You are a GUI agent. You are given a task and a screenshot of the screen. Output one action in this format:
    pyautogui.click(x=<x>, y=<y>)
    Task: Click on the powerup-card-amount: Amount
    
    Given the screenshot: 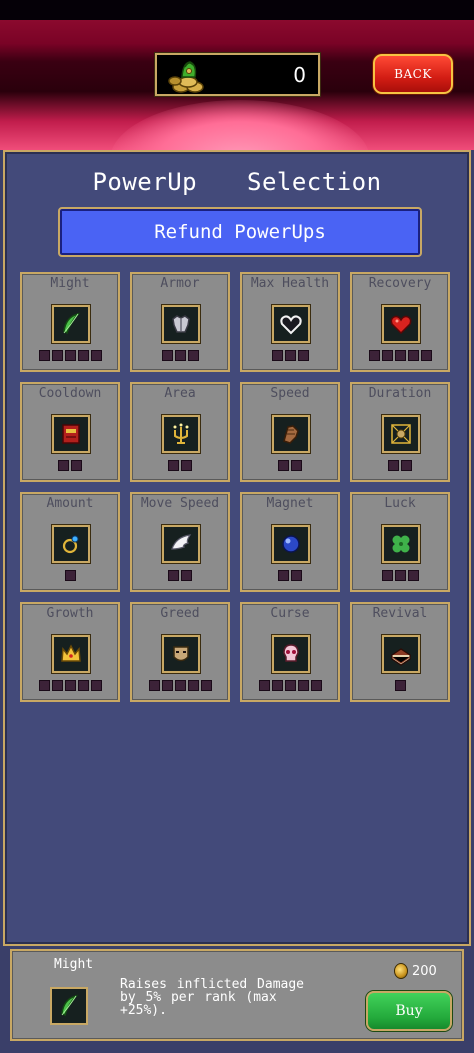 What is the action you would take?
    pyautogui.click(x=70, y=542)
    